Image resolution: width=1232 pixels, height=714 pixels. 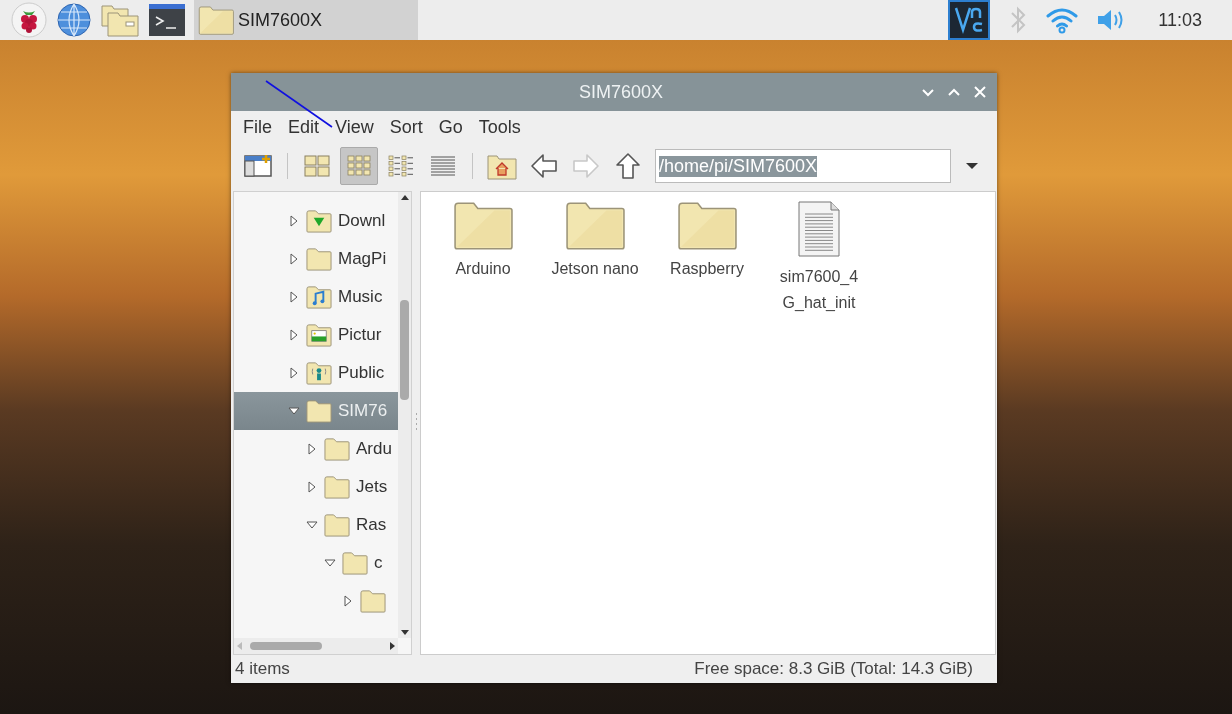 I want to click on music-folder-icon, so click(x=319, y=297).